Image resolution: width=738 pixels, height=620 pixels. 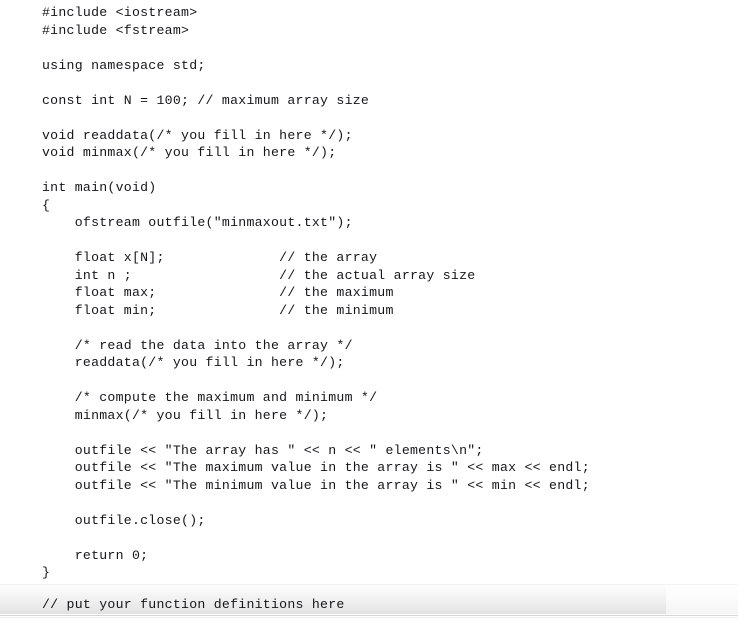 I want to click on code-line: #include <iostream>, so click(x=120, y=12).